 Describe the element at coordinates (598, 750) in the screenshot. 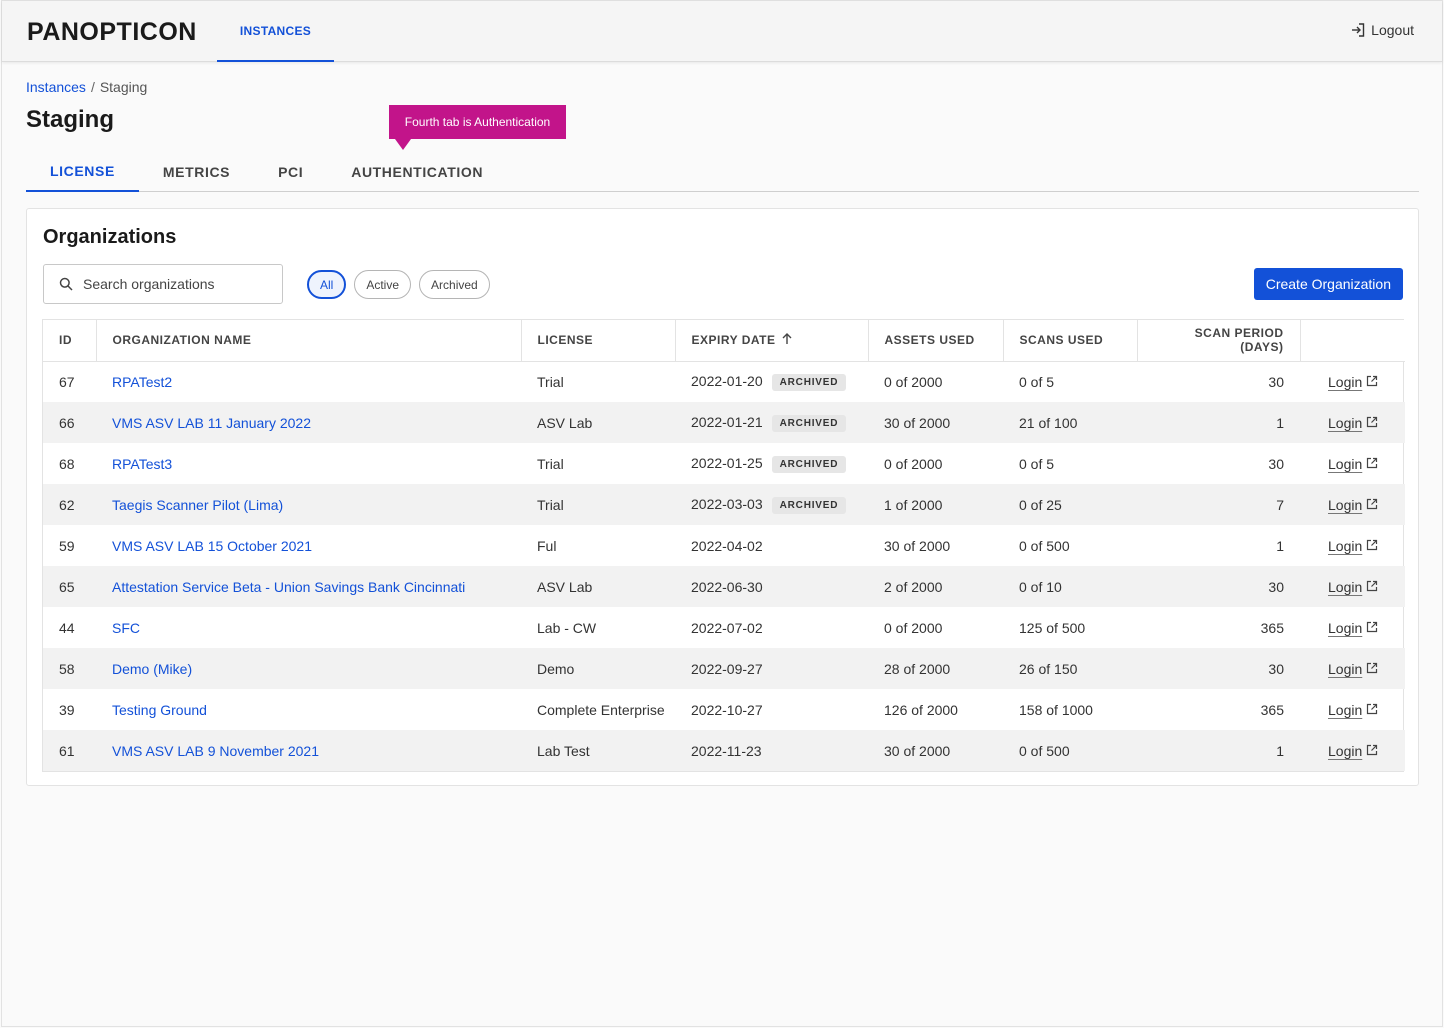

I see `cell-license: Lab Test` at that location.